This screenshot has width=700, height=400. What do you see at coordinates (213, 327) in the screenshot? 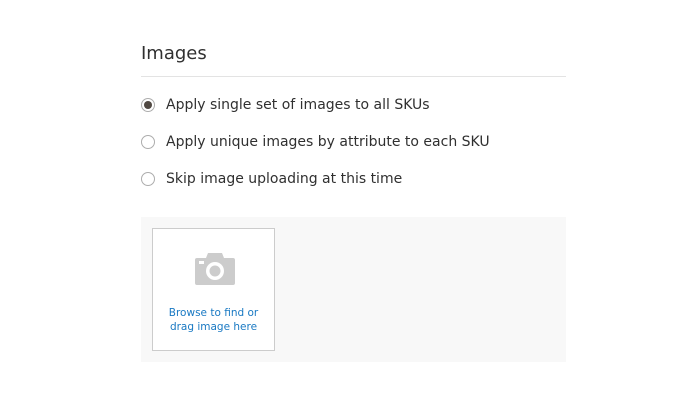
I see `browse-text-line-2: drag image here` at bounding box center [213, 327].